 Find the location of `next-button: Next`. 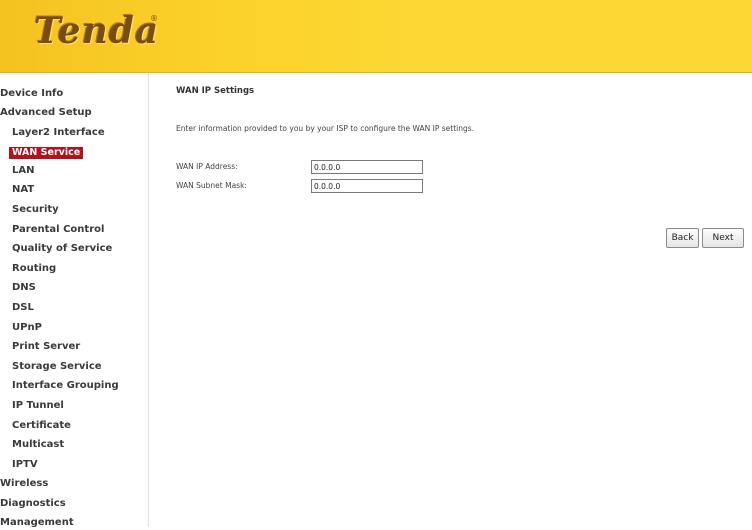

next-button: Next is located at coordinates (723, 238).